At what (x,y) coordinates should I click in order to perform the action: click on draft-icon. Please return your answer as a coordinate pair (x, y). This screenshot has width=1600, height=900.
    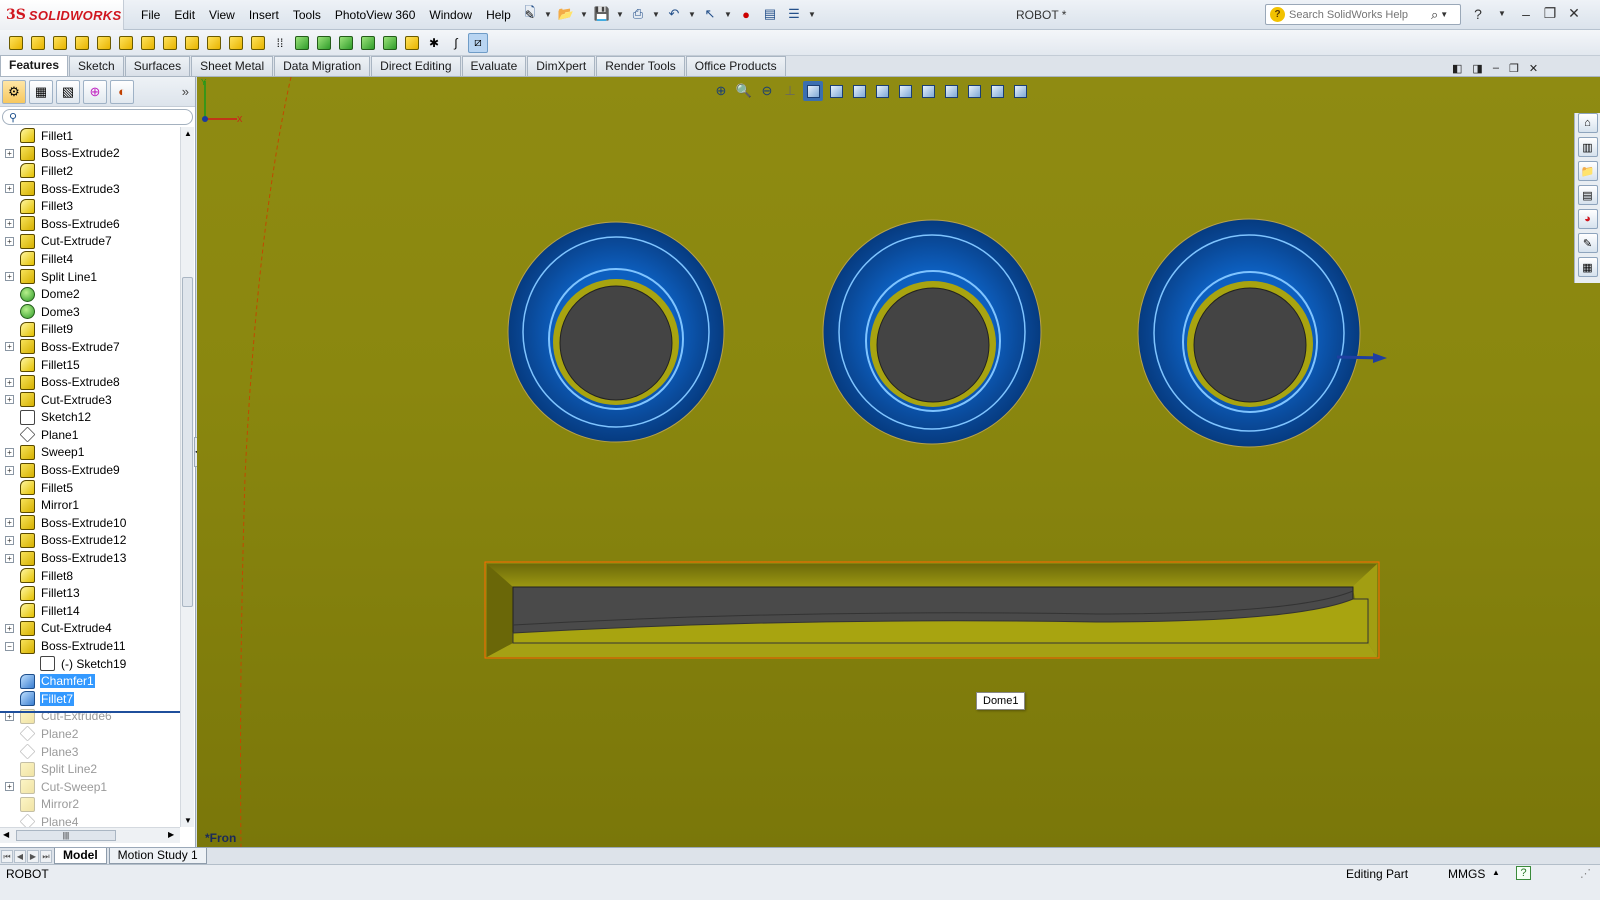
    Looking at the image, I should click on (324, 43).